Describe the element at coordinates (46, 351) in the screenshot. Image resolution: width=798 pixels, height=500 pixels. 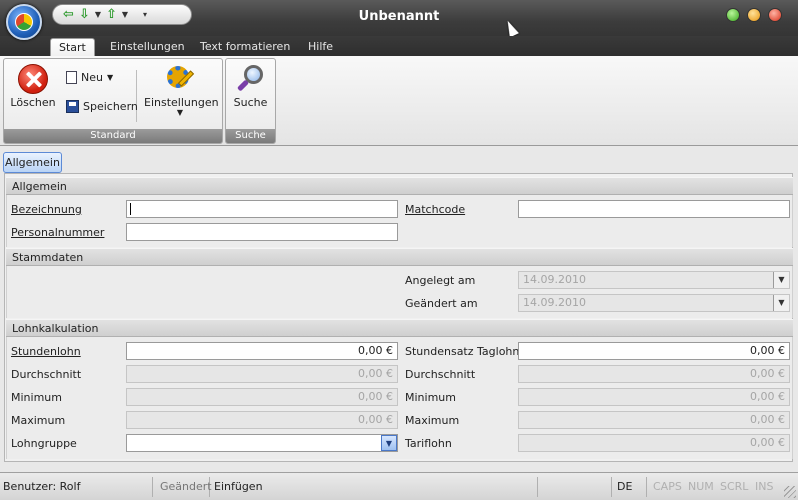
I see `stundenlohn-label: Stundenlohn` at that location.